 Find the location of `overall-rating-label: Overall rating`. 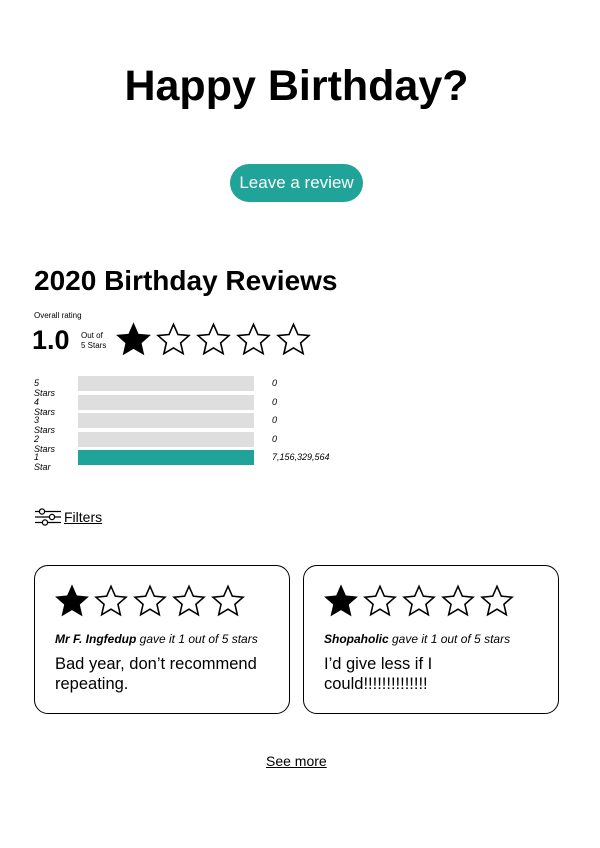

overall-rating-label: Overall rating is located at coordinates (58, 315).